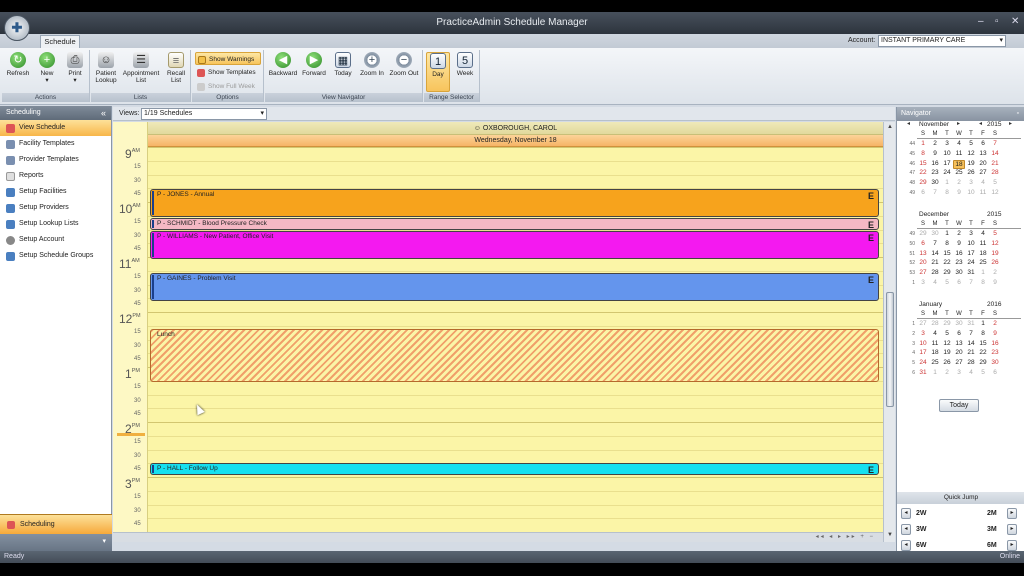 The width and height of the screenshot is (1024, 576). Describe the element at coordinates (845, 536) in the screenshot. I see `resource-pager-icons: ◂◂ ◂ ▸ ▸▸ + −` at that location.